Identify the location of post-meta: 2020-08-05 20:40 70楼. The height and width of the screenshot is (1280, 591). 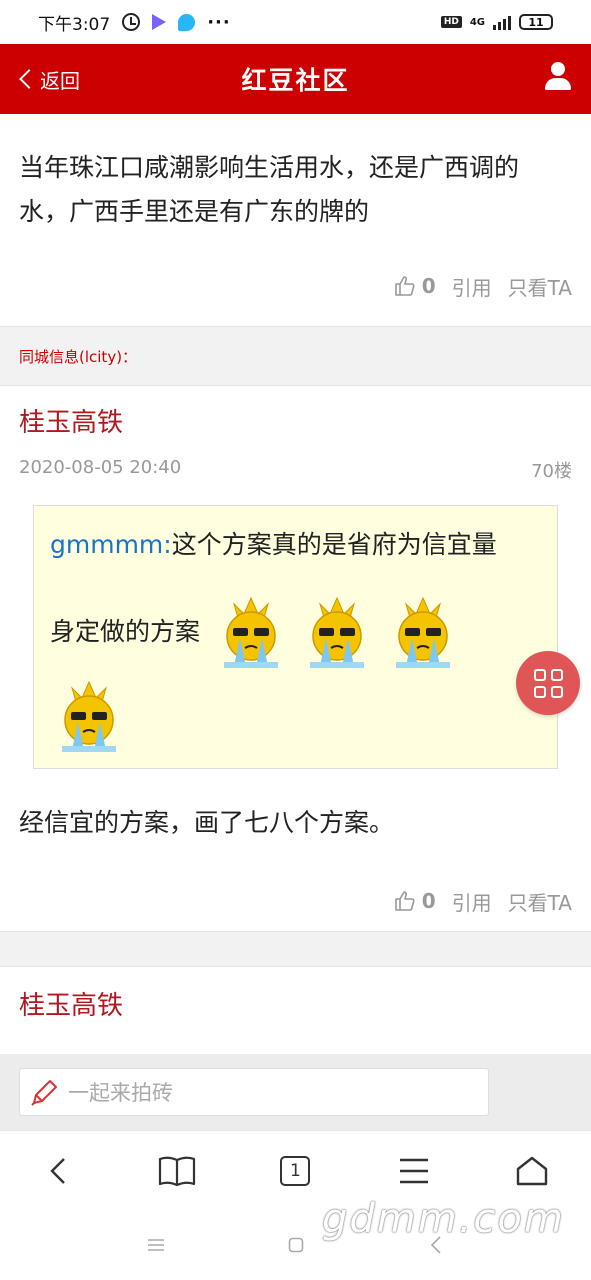
(295, 470).